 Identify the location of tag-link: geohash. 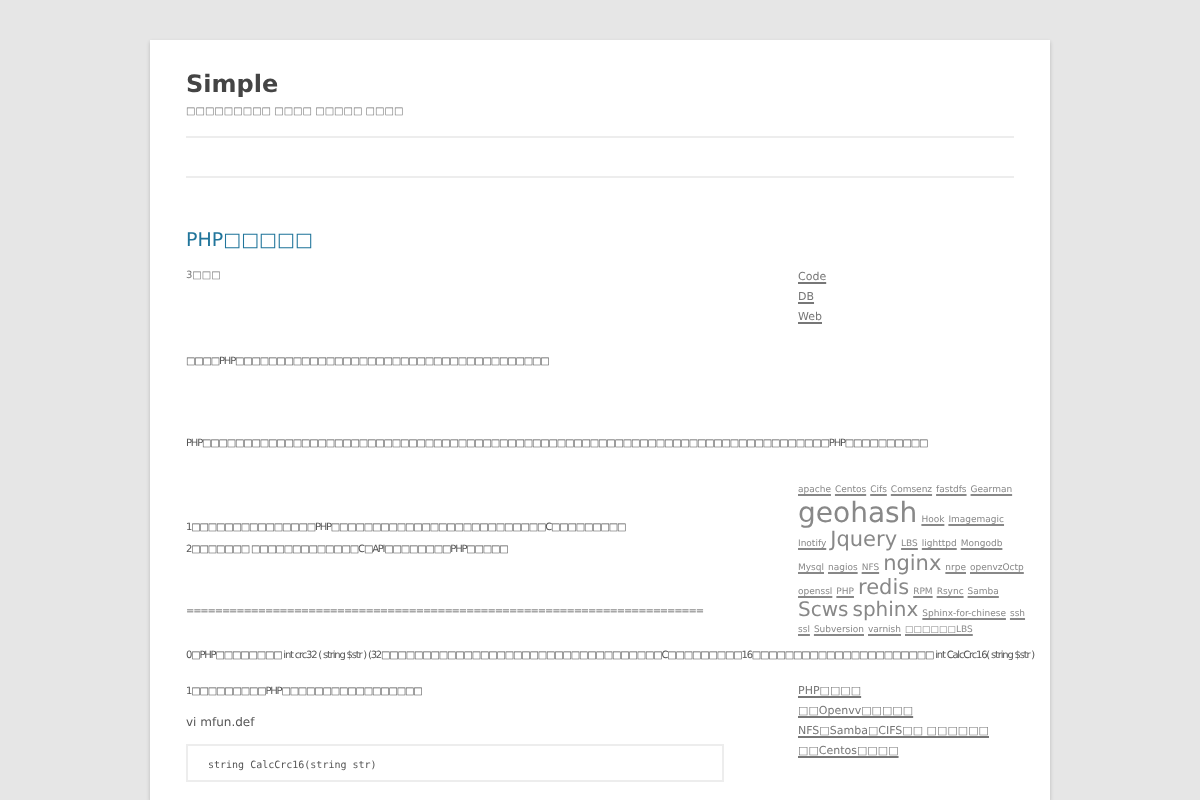
(858, 515).